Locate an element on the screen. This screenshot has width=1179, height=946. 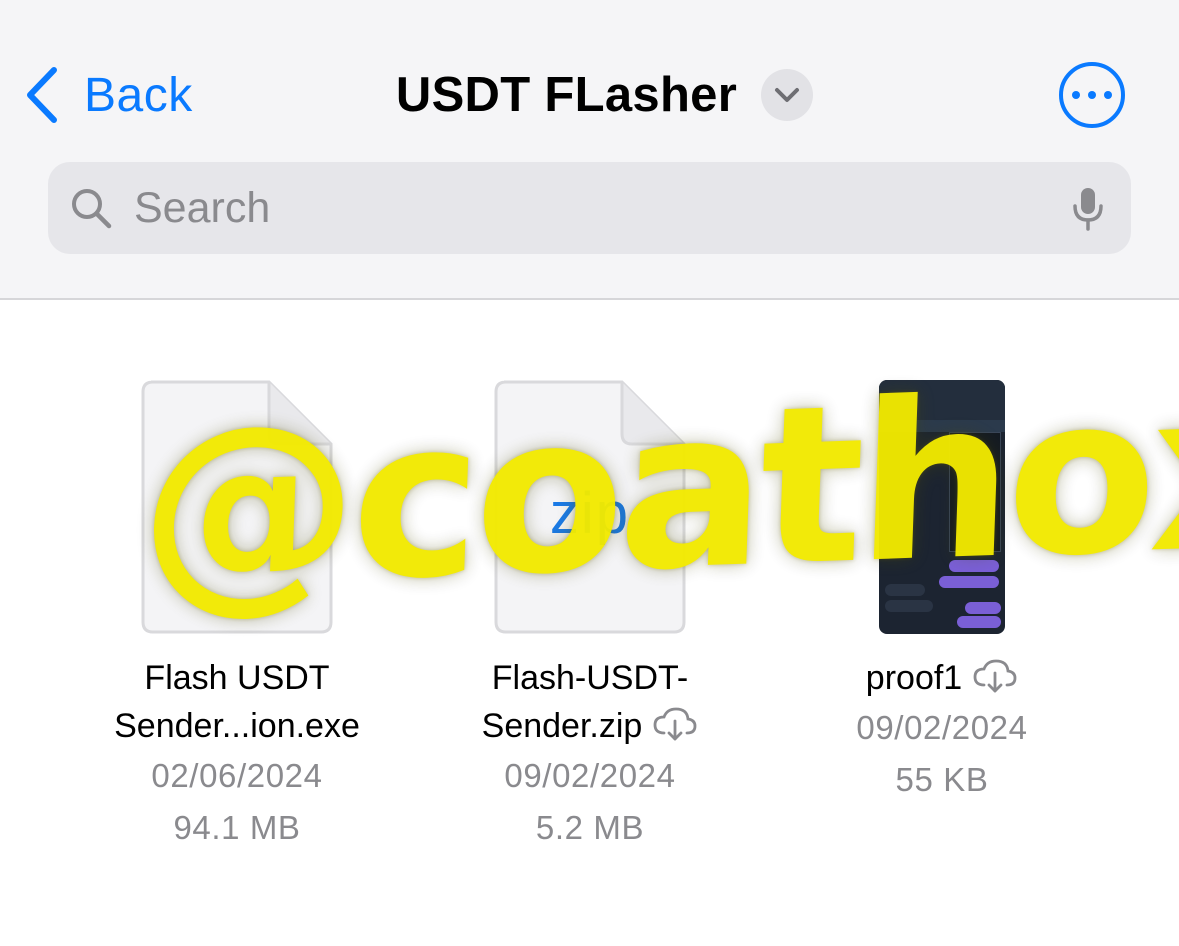
file-name: proof1 is located at coordinates (942, 678).